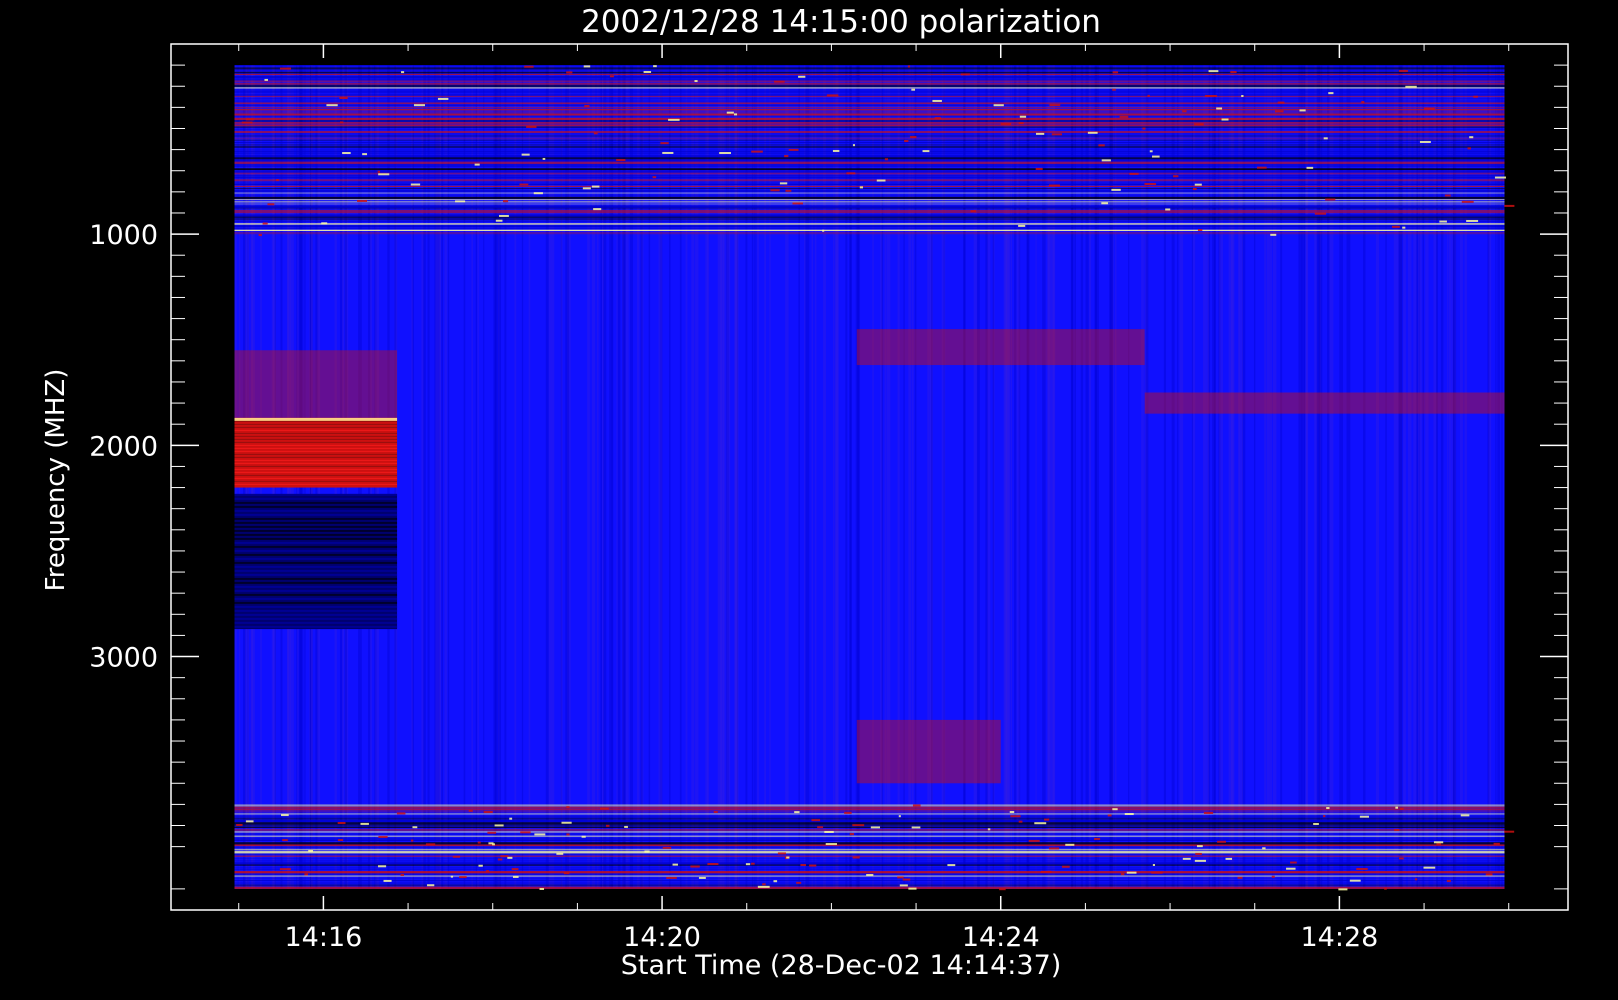 This screenshot has width=1618, height=1000. Describe the element at coordinates (123, 446) in the screenshot. I see `y-tick-label: 2000` at that location.